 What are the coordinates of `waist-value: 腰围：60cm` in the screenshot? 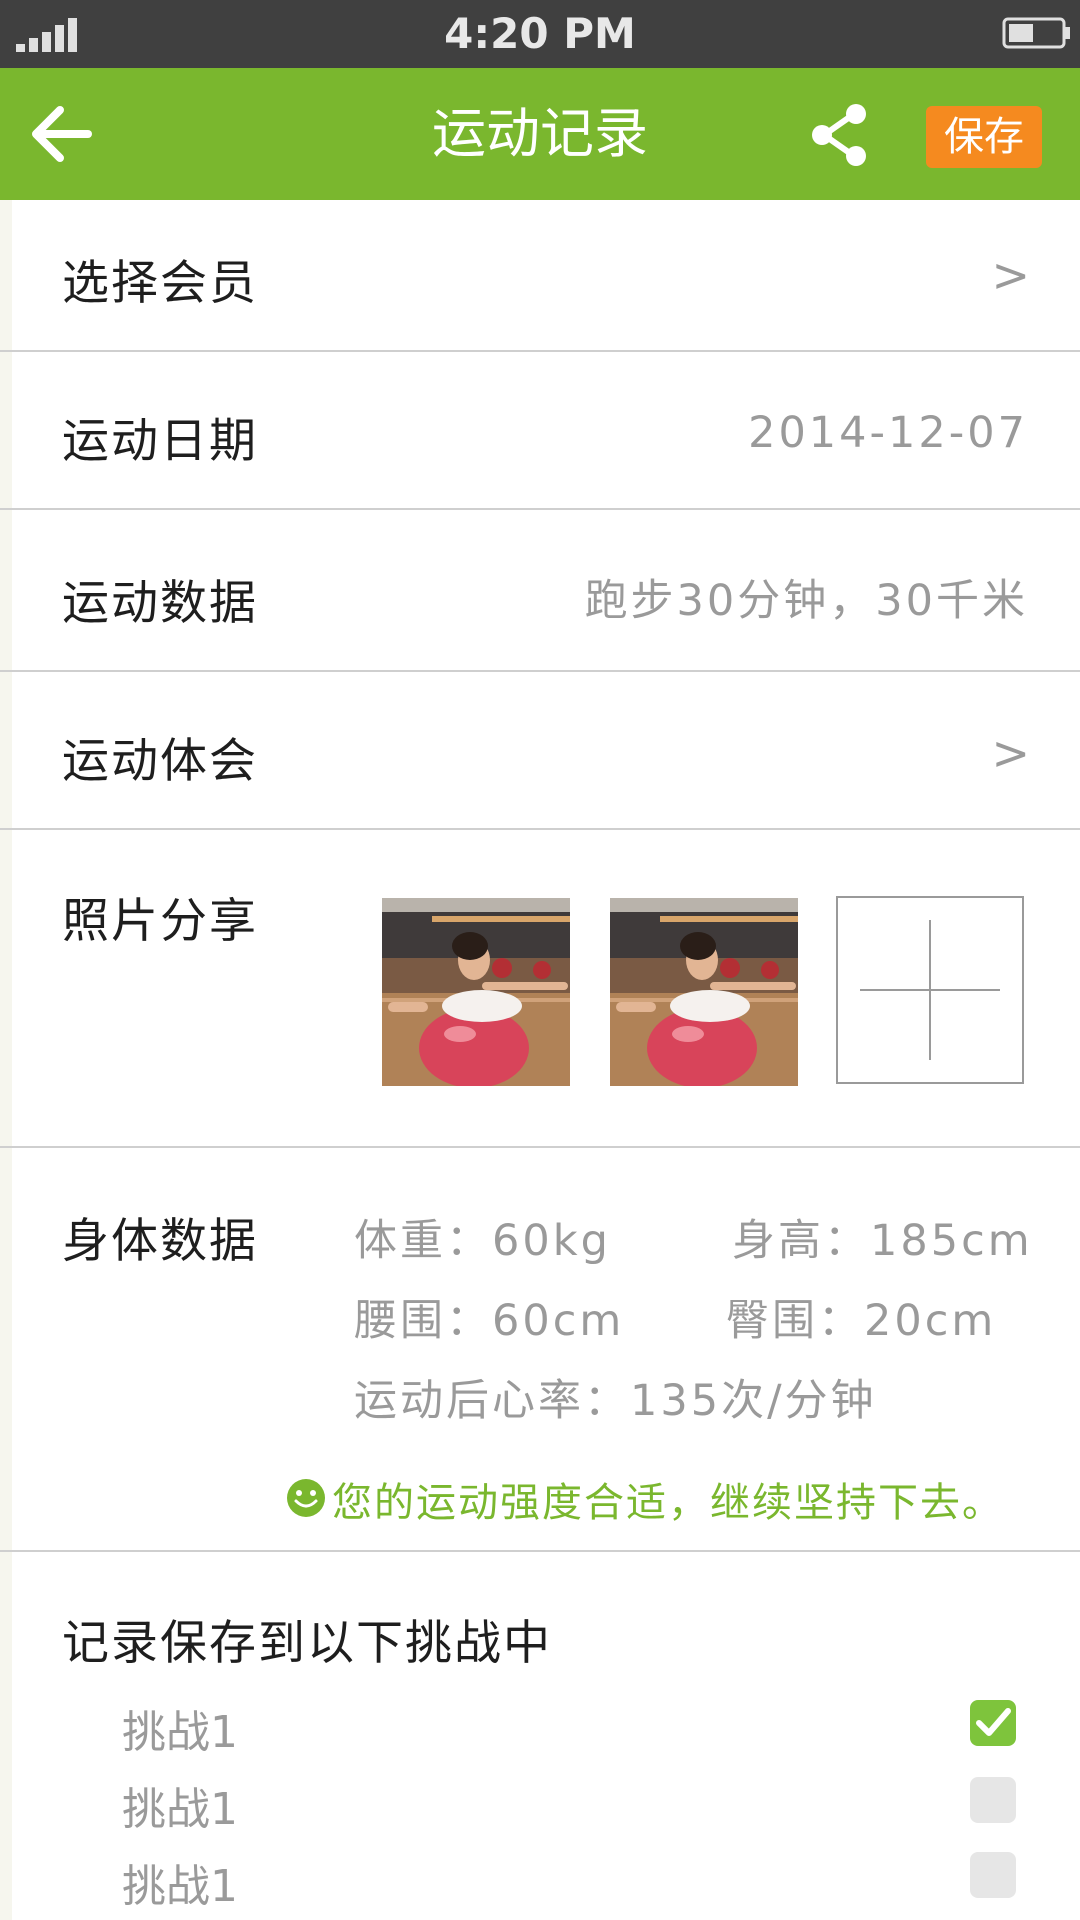 It's located at (489, 1321).